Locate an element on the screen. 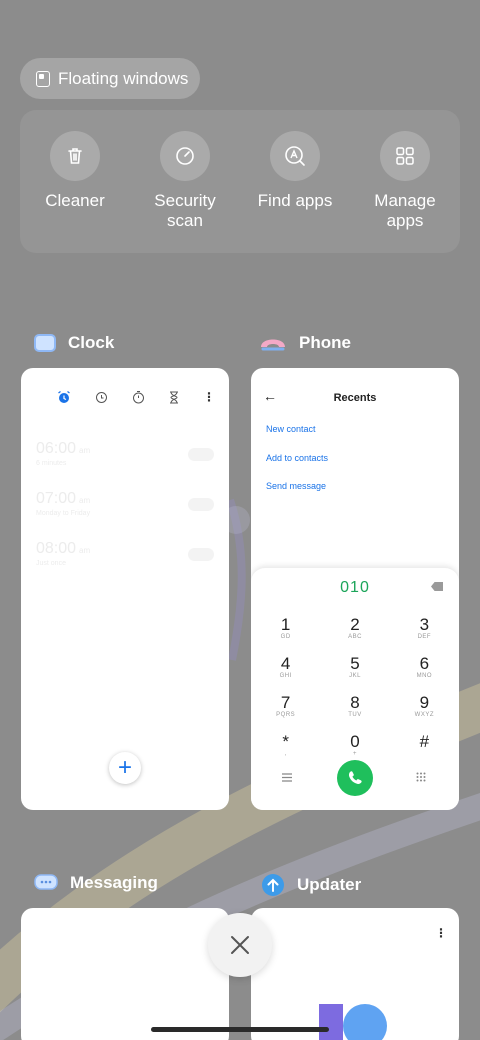 Image resolution: width=480 pixels, height=1040 pixels. dial-key-digit: 8 is located at coordinates (355, 702).